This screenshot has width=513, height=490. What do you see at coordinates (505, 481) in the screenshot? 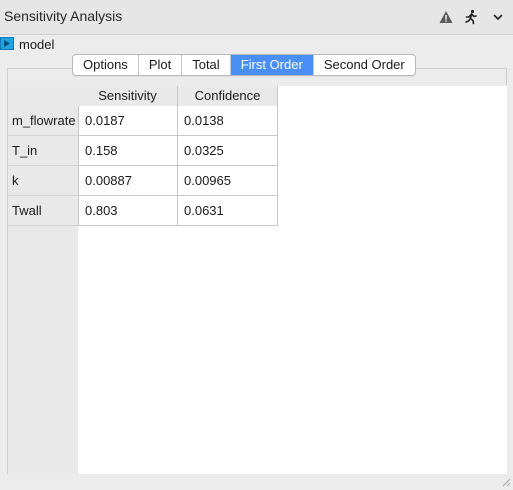
I see `resize-grip` at bounding box center [505, 481].